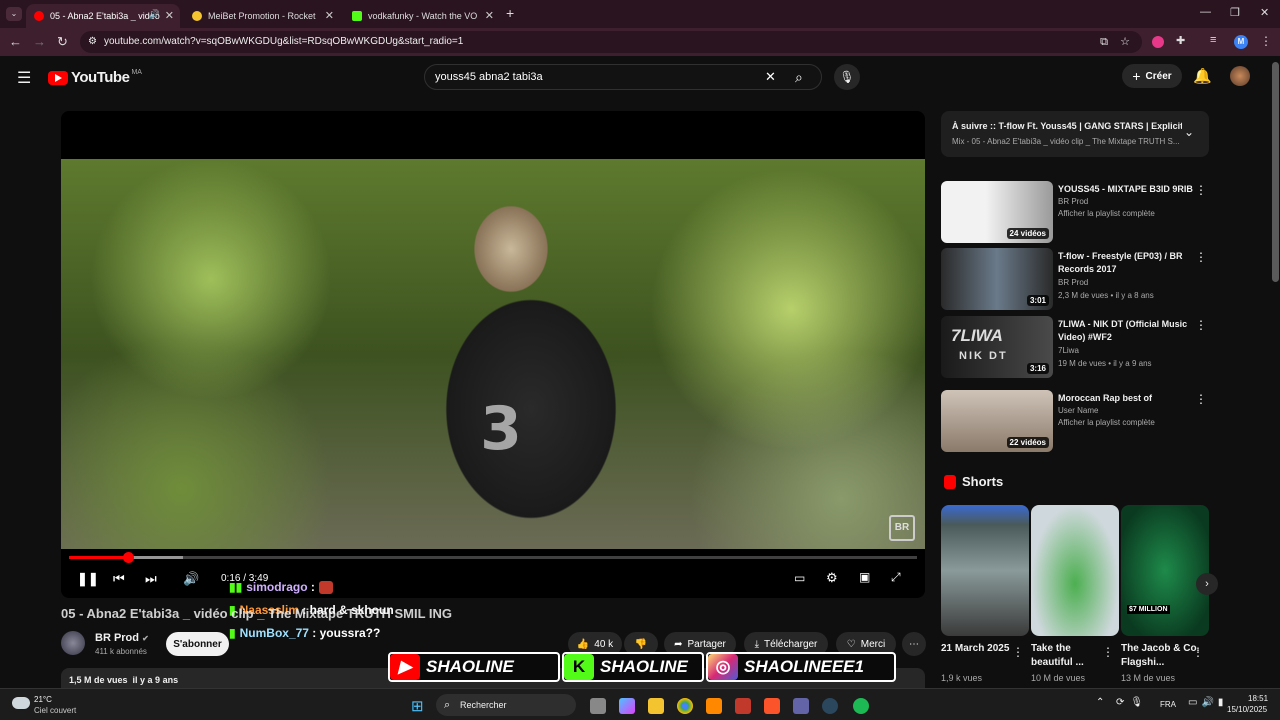 Image resolution: width=1280 pixels, height=720 pixels. What do you see at coordinates (832, 578) in the screenshot?
I see `settings-gear-icon: ⚙` at bounding box center [832, 578].